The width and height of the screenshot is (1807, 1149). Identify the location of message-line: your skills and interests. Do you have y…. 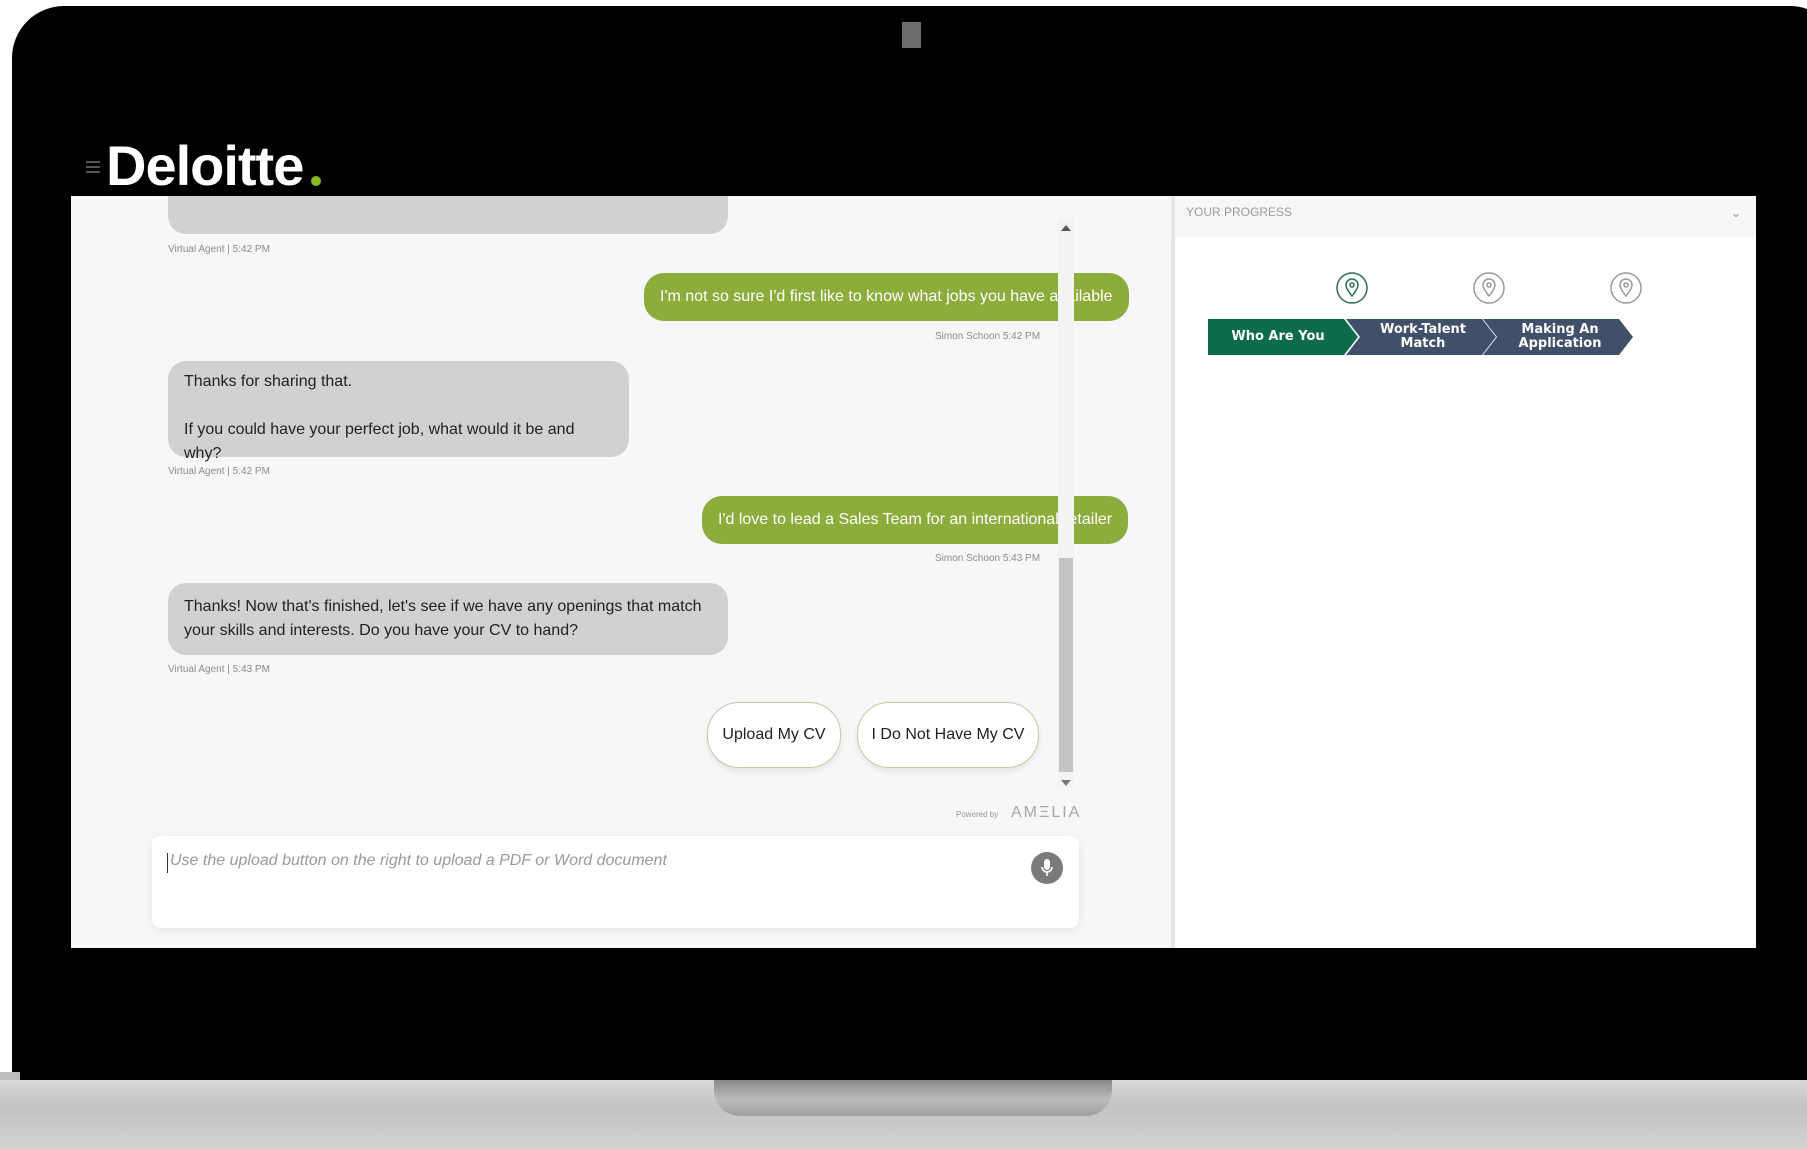
(381, 630).